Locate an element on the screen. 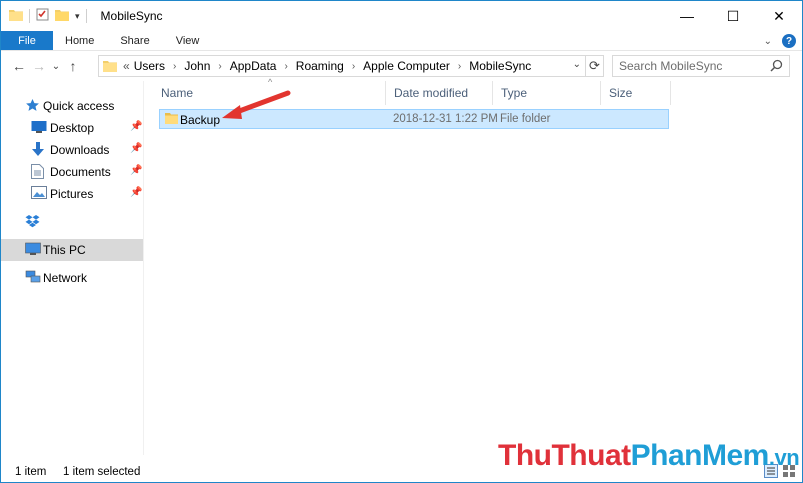 This screenshot has height=483, width=803. file-type: File folder is located at coordinates (525, 119).